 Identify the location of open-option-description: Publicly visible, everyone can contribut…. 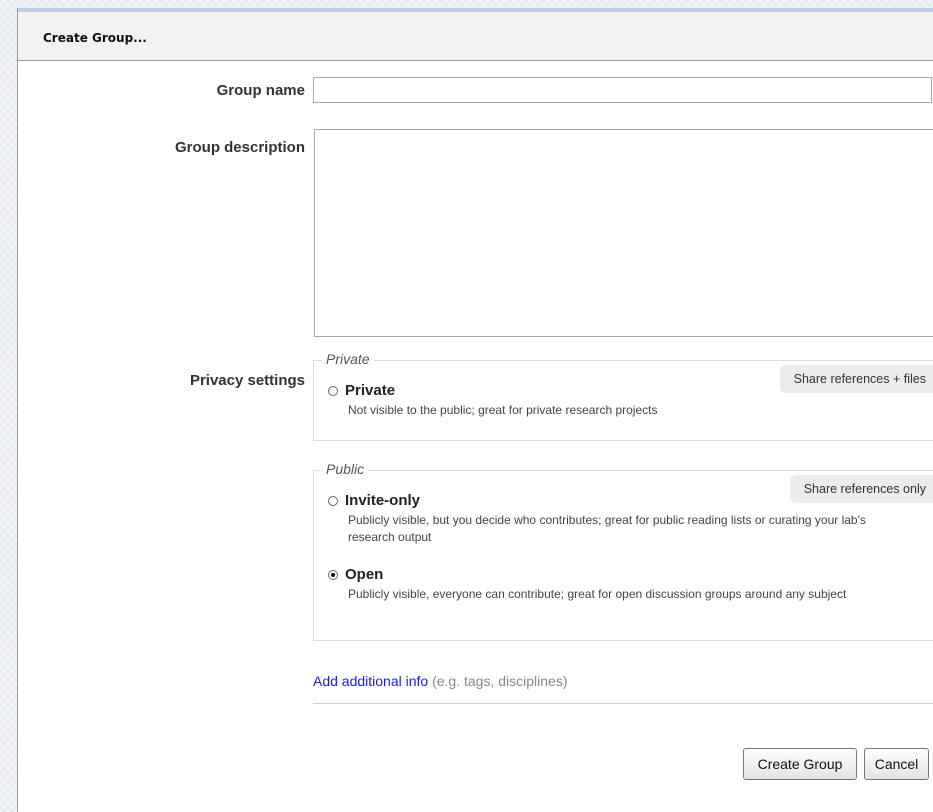
(597, 594).